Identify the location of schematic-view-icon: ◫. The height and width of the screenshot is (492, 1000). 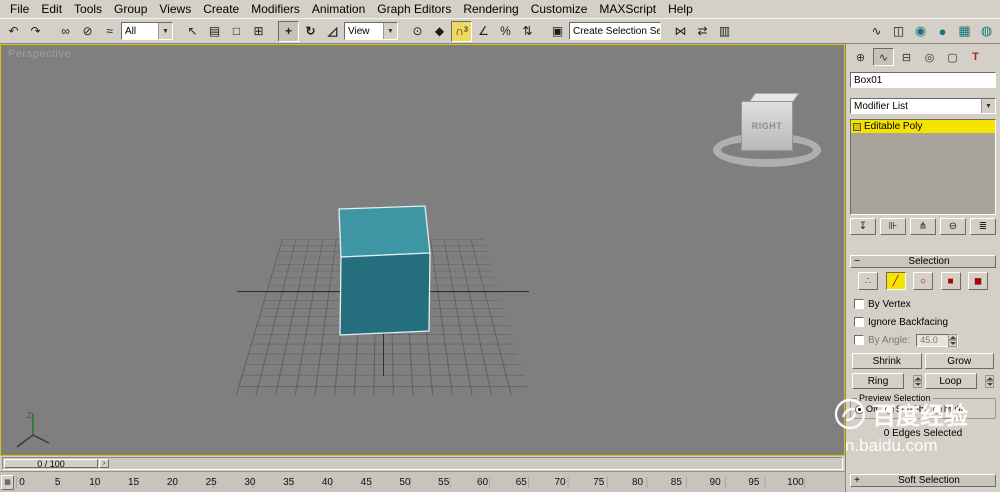
(898, 31).